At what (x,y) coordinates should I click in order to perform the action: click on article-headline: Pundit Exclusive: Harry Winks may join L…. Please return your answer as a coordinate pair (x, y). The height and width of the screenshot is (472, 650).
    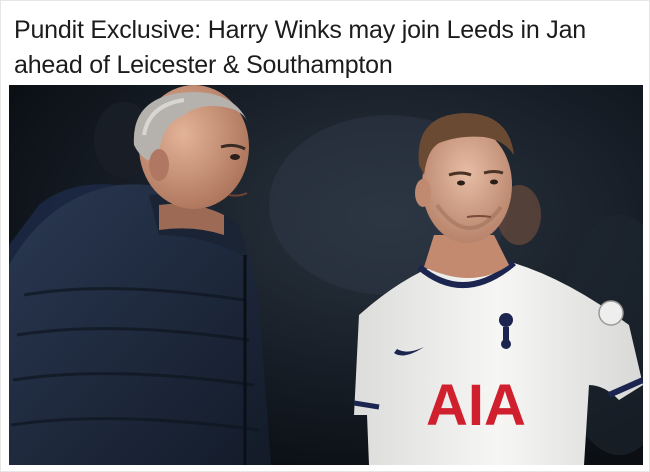
    Looking at the image, I should click on (327, 48).